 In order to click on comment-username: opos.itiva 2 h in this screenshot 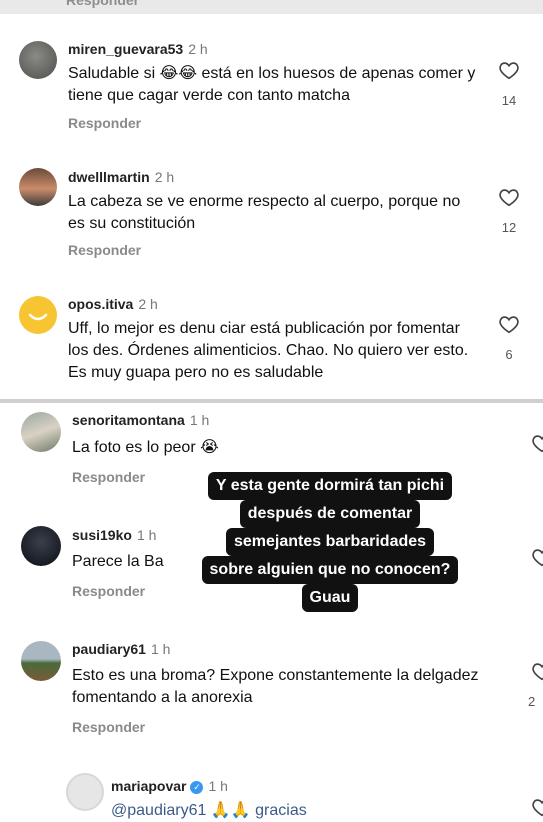, I will do `click(113, 304)`.